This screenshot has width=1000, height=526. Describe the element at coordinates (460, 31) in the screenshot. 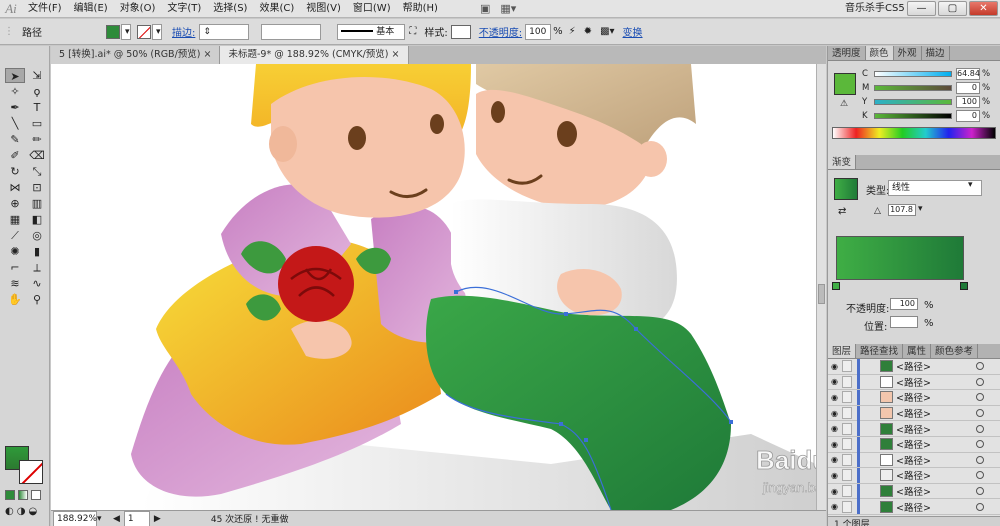

I see `graphic-style-swatch` at that location.